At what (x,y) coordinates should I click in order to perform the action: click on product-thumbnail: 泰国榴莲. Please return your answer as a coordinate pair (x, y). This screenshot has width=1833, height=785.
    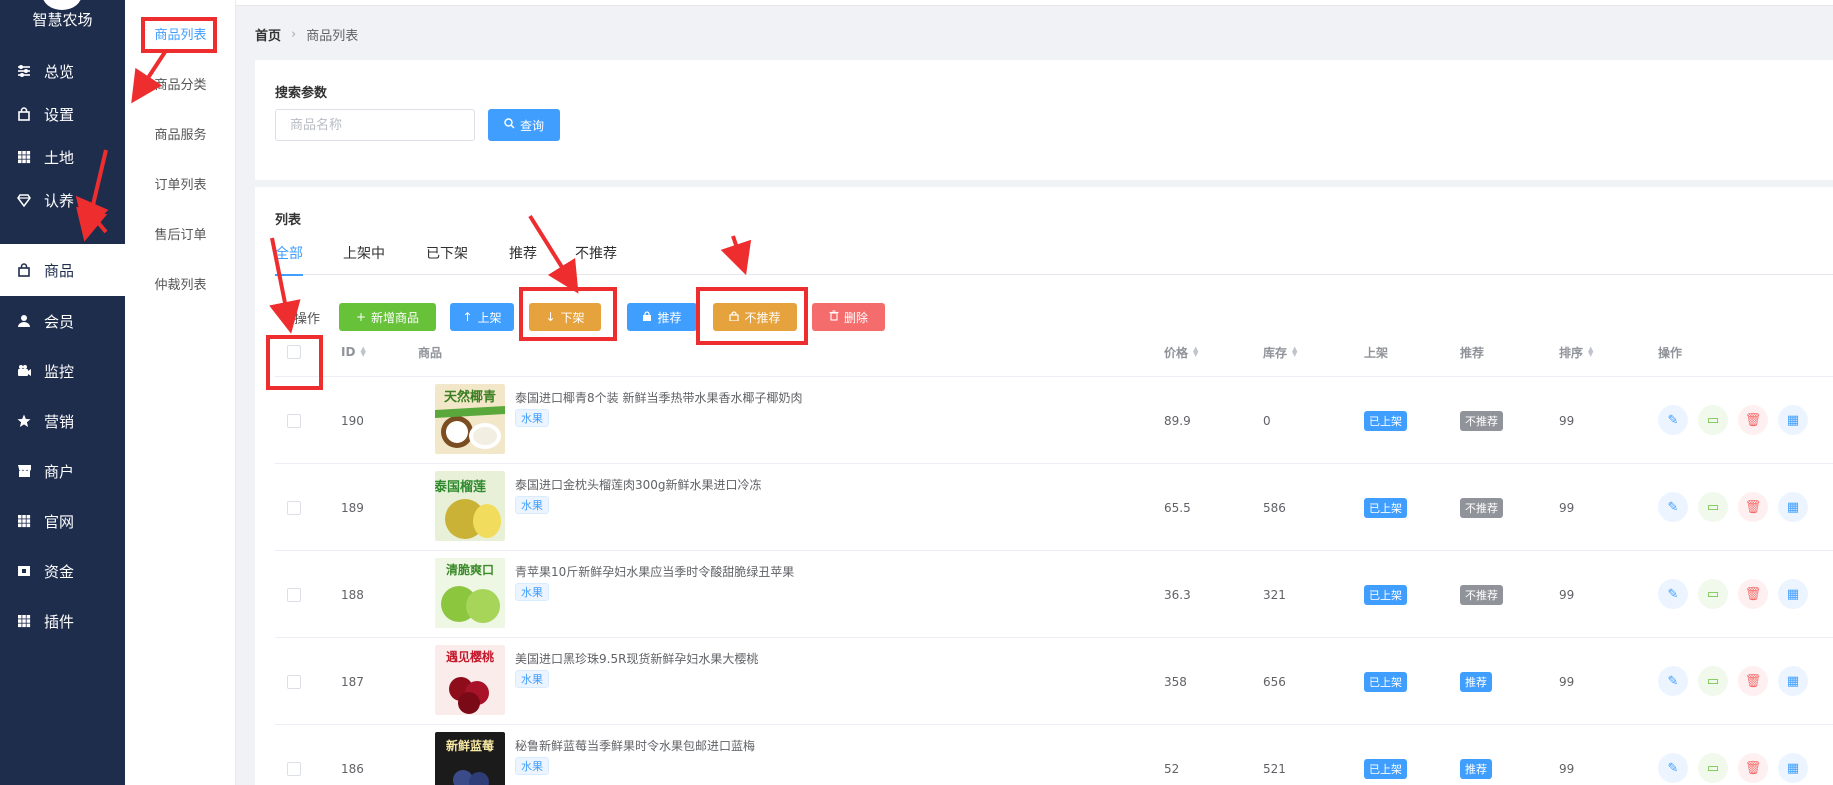
    Looking at the image, I should click on (470, 506).